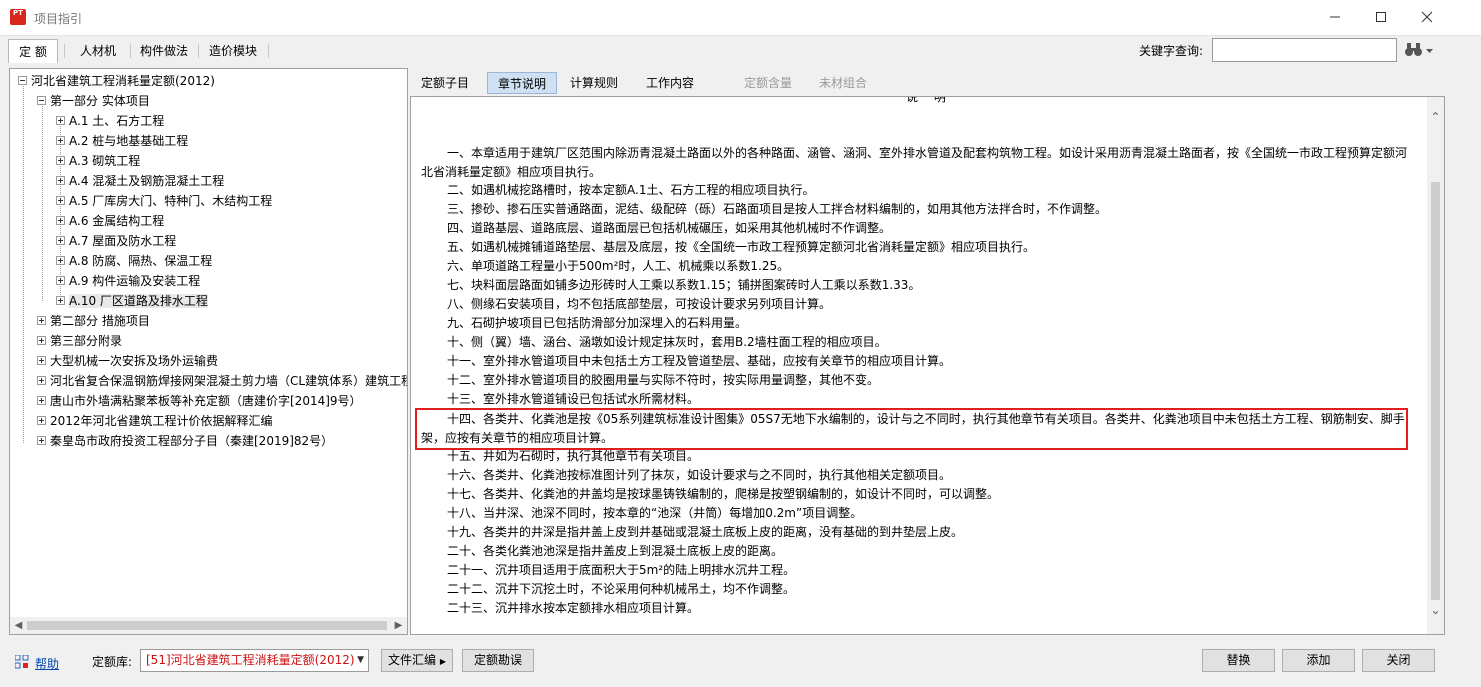  What do you see at coordinates (18, 17) in the screenshot?
I see `app-icon: PT` at bounding box center [18, 17].